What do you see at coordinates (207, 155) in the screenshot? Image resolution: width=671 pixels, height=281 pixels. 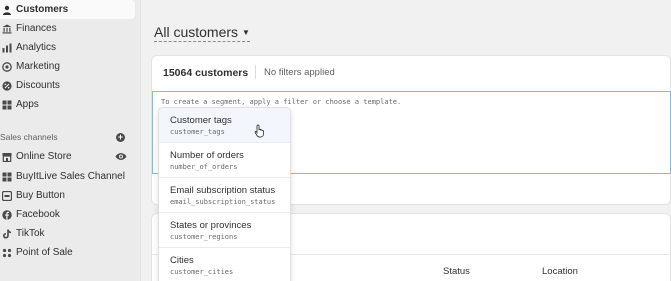 I see `option-label: Number of orders` at bounding box center [207, 155].